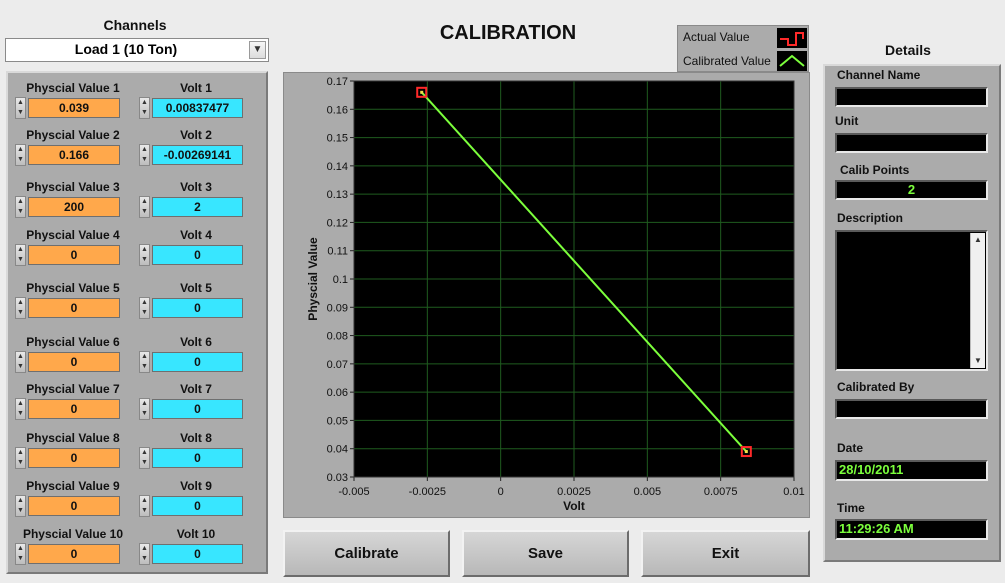 The width and height of the screenshot is (1005, 583). I want to click on legend-calibrated-swatch, so click(792, 61).